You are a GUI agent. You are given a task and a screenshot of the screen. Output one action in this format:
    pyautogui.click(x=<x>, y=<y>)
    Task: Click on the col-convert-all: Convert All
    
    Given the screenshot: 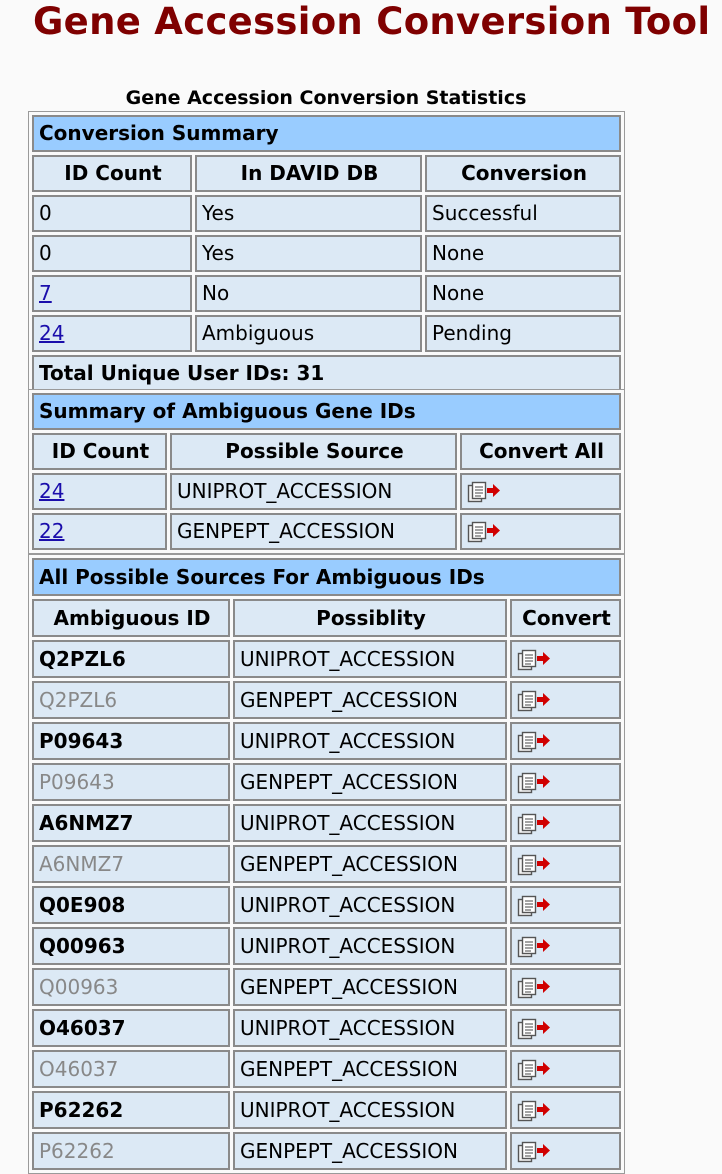 What is the action you would take?
    pyautogui.click(x=541, y=451)
    